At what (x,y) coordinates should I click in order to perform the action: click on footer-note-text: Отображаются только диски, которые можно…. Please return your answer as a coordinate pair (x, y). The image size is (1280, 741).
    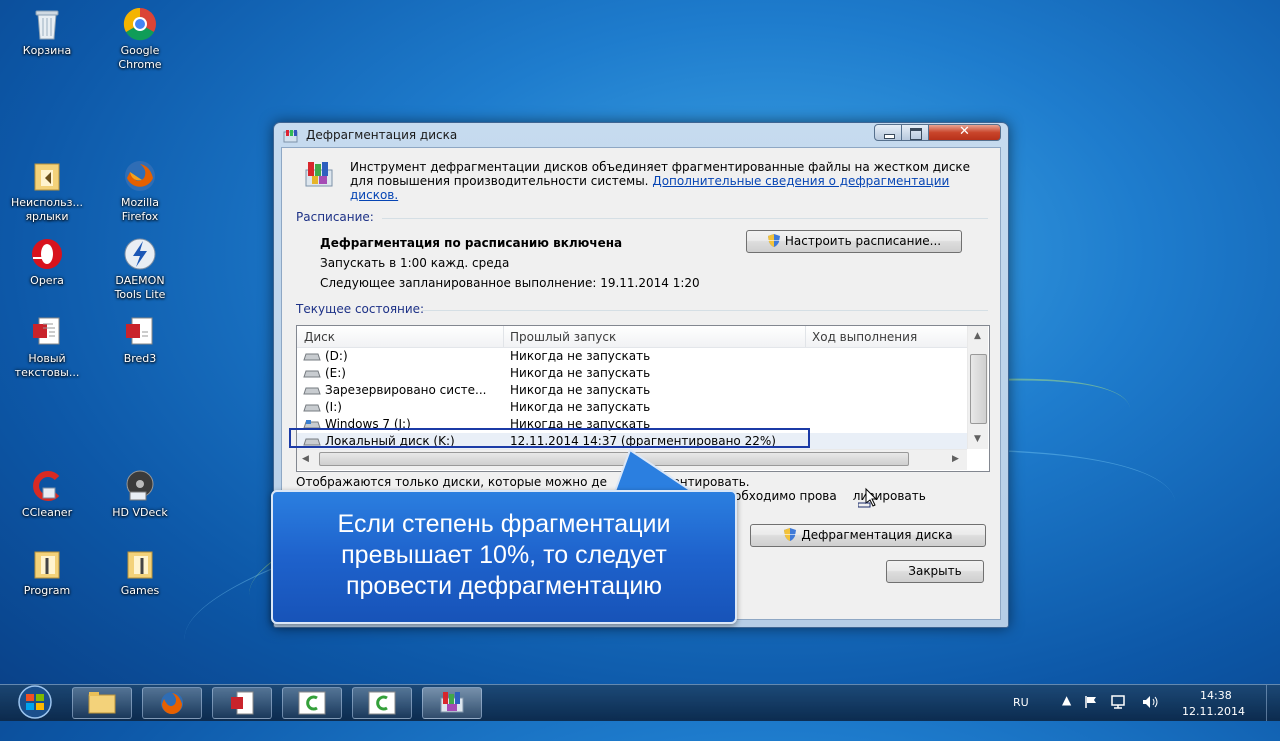
    Looking at the image, I should click on (451, 482).